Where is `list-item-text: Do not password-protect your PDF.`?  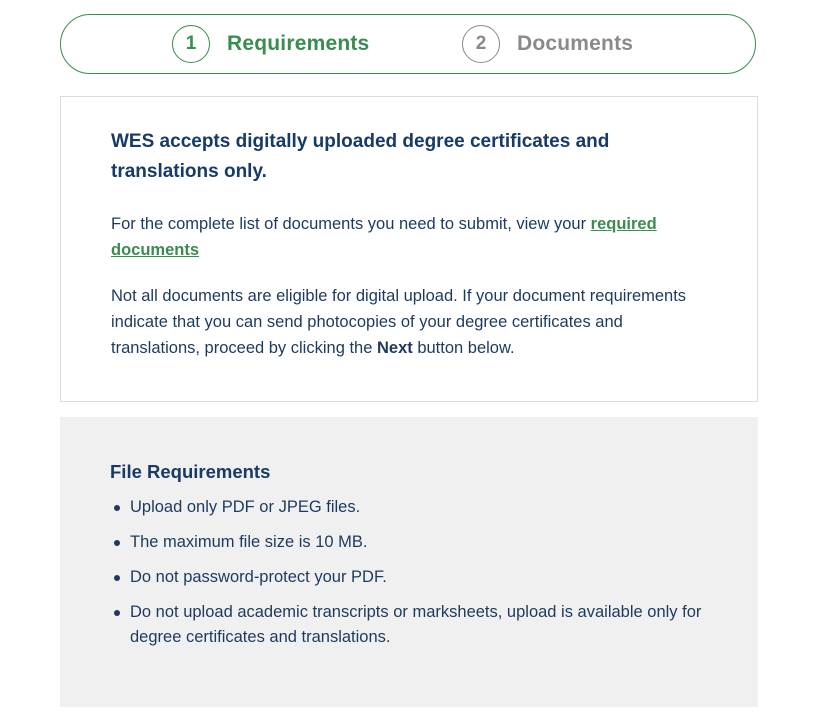
list-item-text: Do not password-protect your PDF. is located at coordinates (258, 577).